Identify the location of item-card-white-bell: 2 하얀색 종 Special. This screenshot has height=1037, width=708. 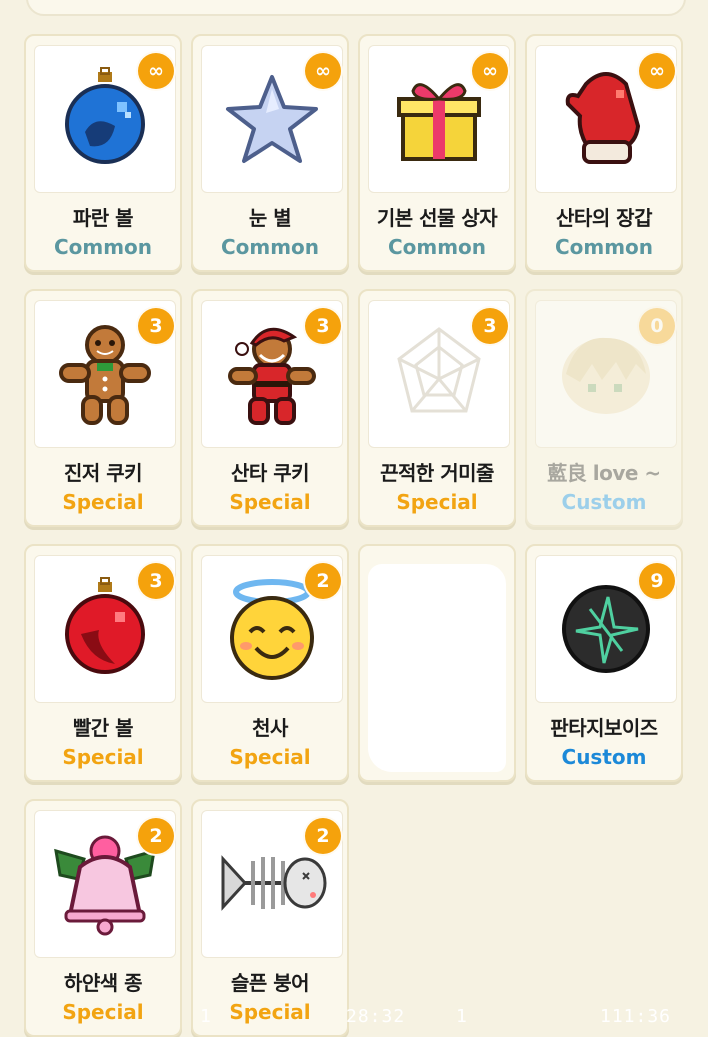
(103, 918).